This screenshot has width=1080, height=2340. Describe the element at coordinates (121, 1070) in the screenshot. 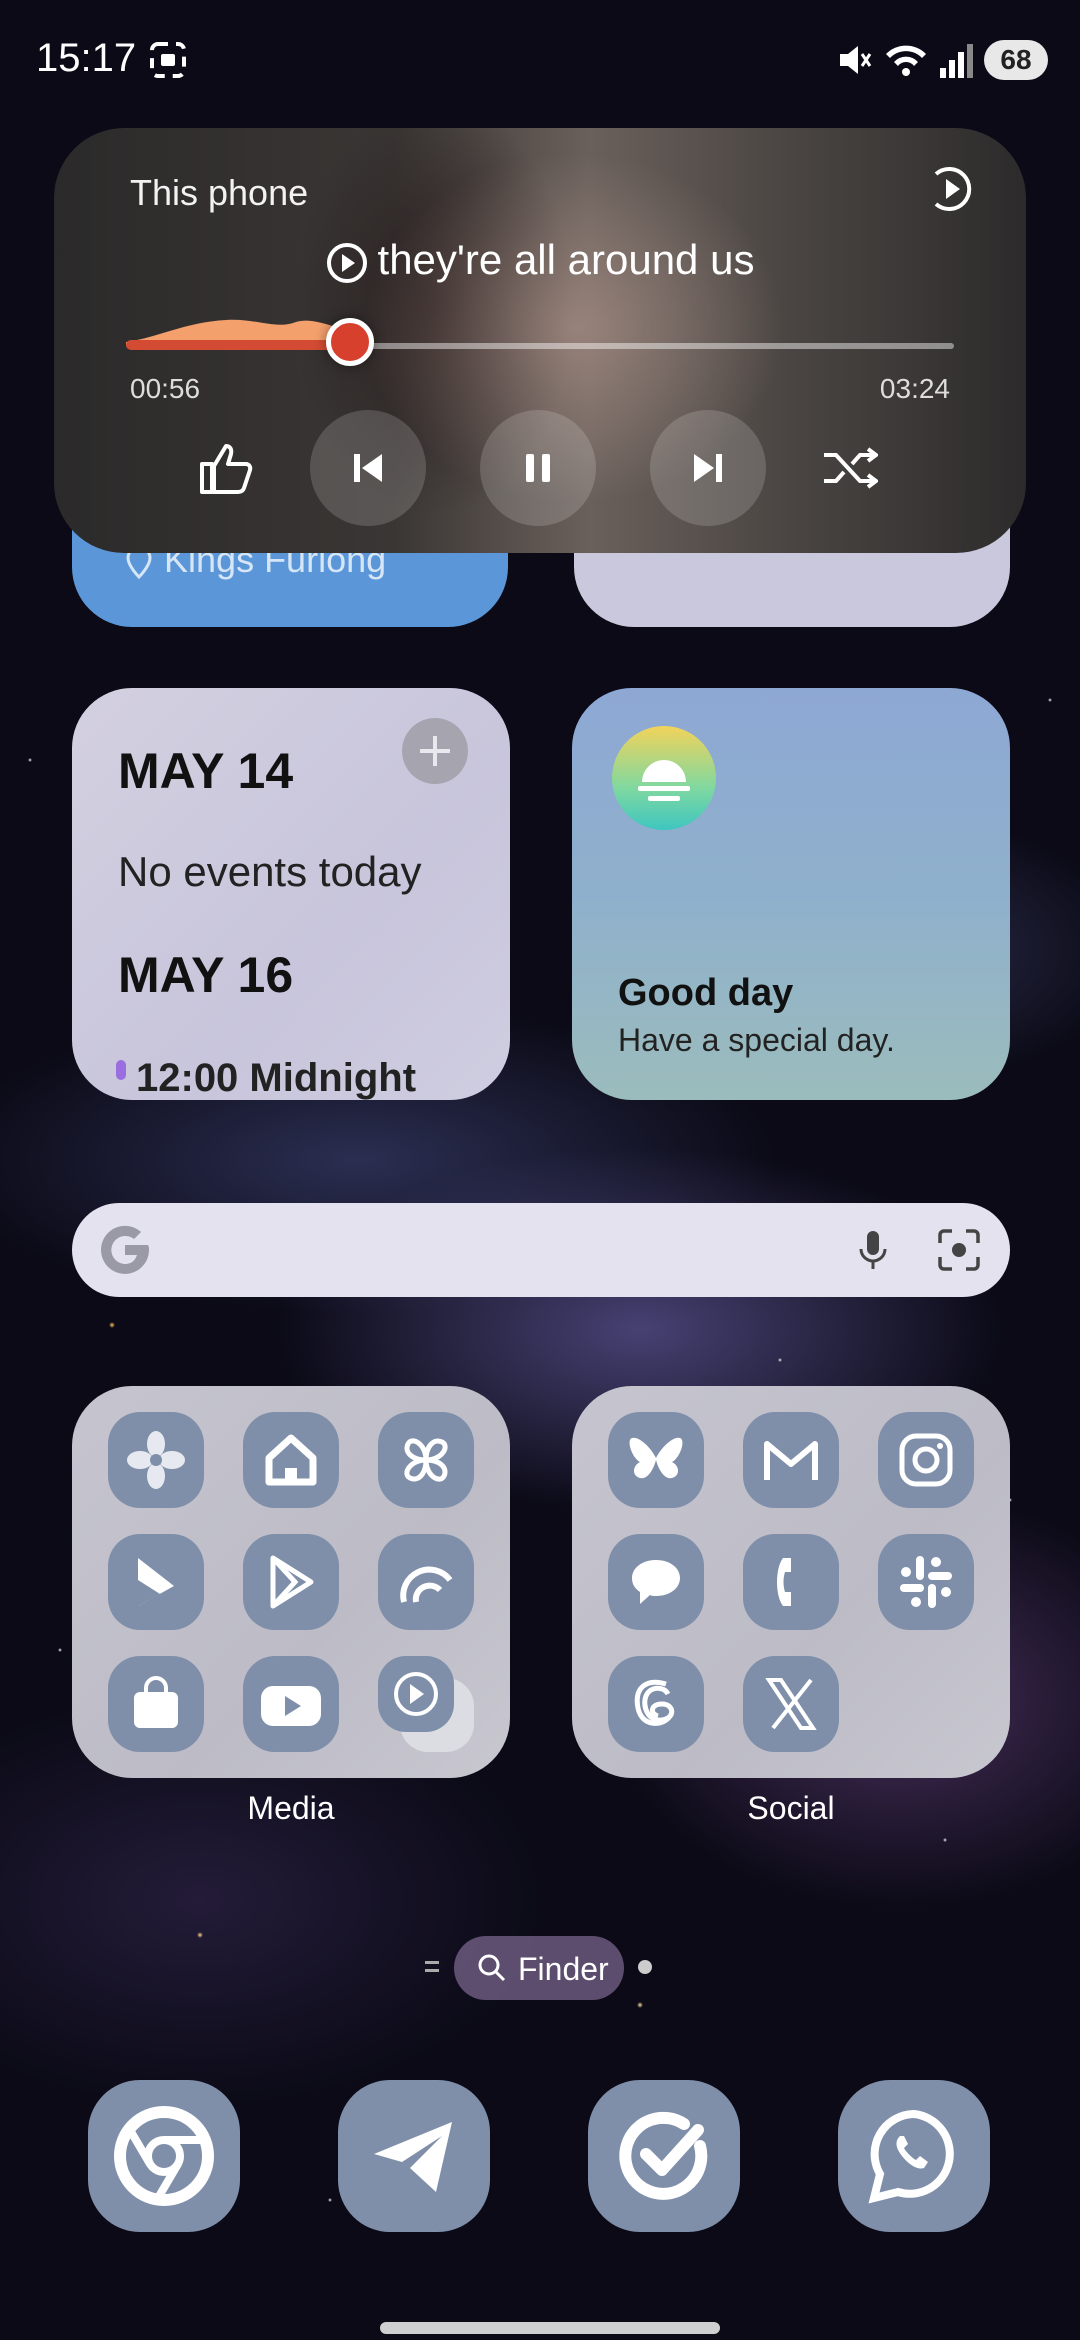

I see `event-color-dot` at that location.